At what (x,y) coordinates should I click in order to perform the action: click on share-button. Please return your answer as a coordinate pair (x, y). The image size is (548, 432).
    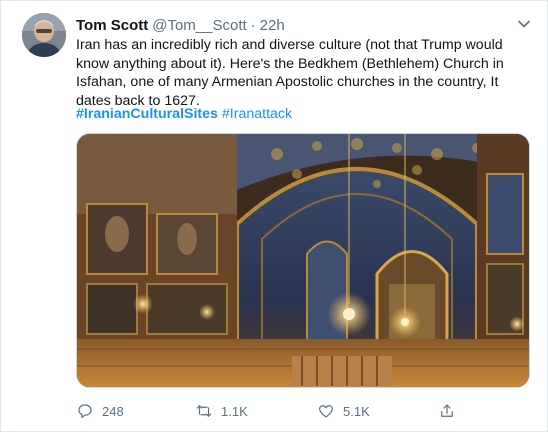
    Looking at the image, I should click on (451, 411).